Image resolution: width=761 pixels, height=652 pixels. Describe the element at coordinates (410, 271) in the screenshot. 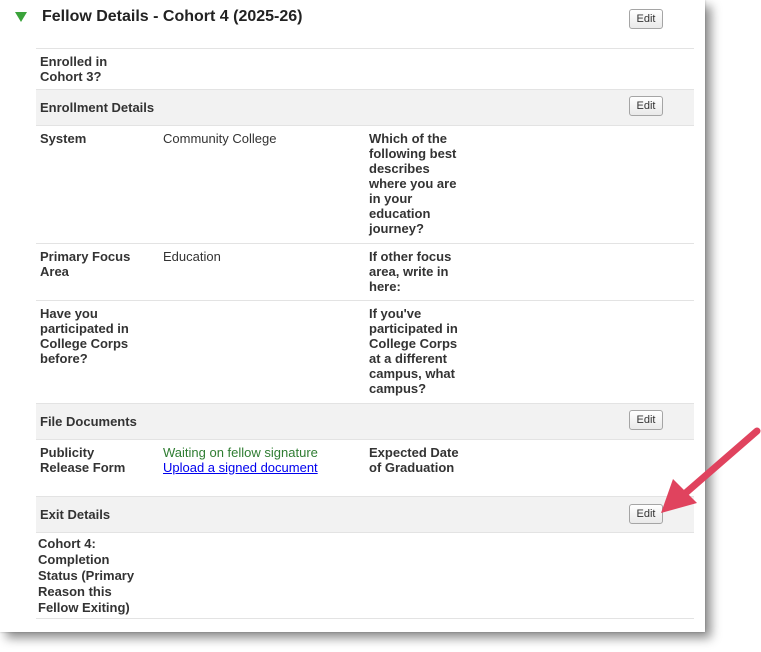

I see `other-focus-area-label: If other focus area, write in here:` at that location.